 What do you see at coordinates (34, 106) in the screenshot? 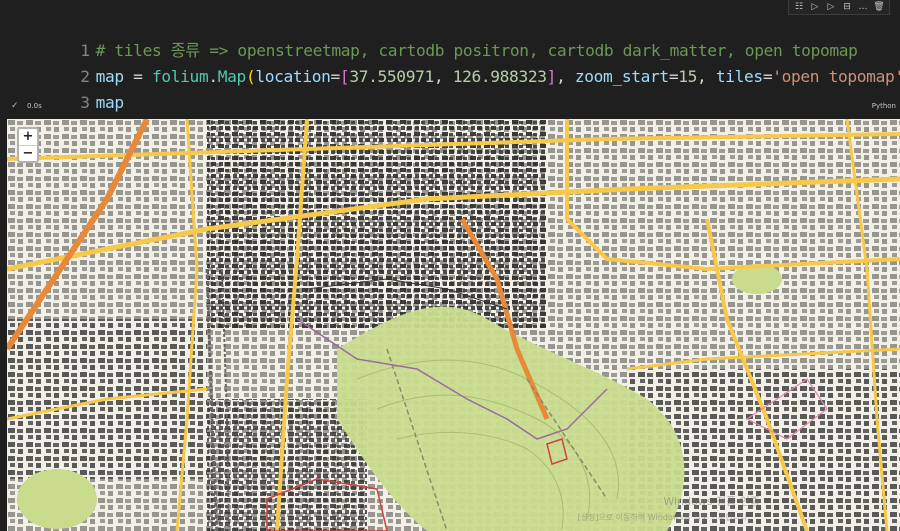
I see `execution-time: 0.0s` at bounding box center [34, 106].